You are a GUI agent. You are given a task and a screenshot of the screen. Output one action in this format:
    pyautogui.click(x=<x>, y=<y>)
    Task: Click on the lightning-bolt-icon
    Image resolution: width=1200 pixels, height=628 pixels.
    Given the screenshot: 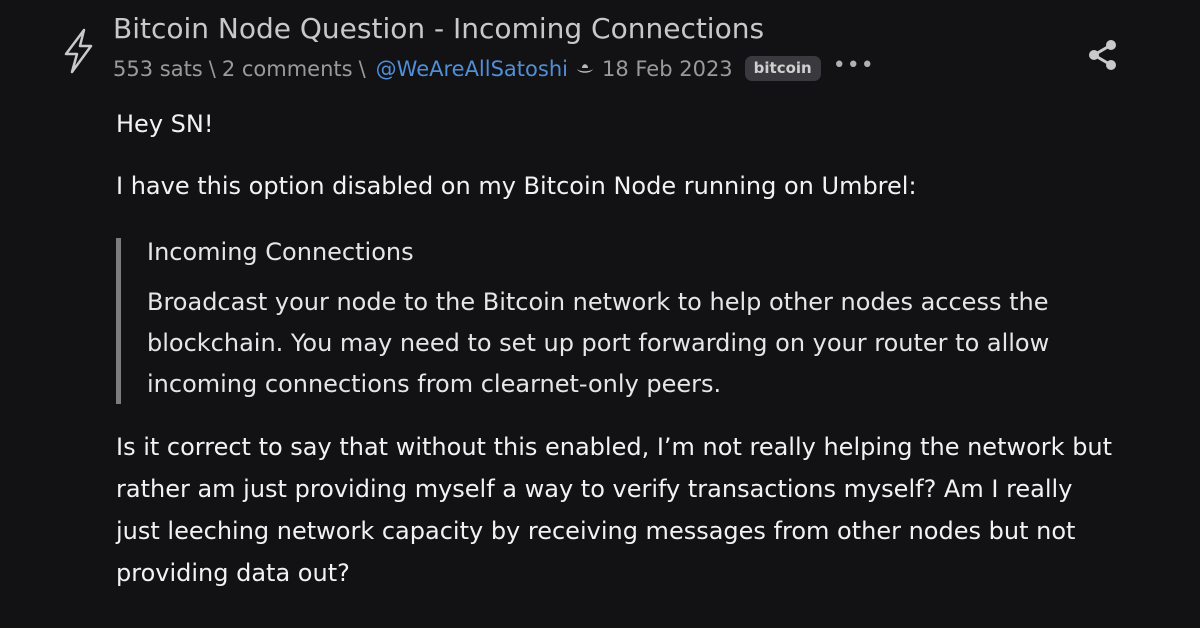 What is the action you would take?
    pyautogui.click(x=78, y=51)
    